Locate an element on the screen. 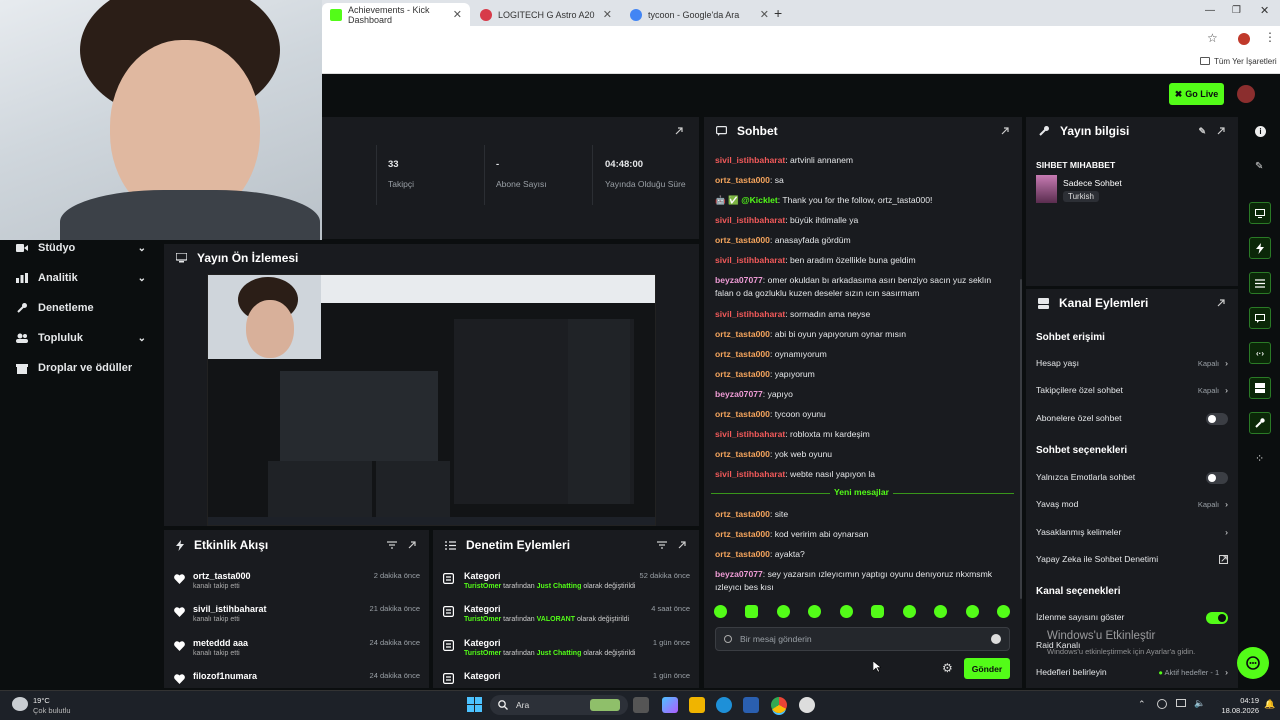  weather-cloud-icon is located at coordinates (20, 704).